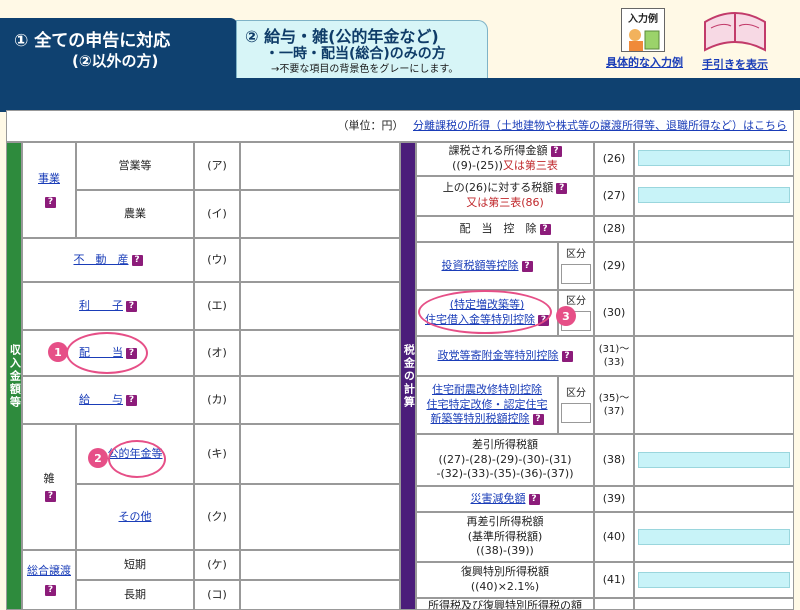 This screenshot has height=610, width=800. What do you see at coordinates (498, 356) in the screenshot?
I see `political-donation-link: 政党等寄附金等特別控除` at bounding box center [498, 356].